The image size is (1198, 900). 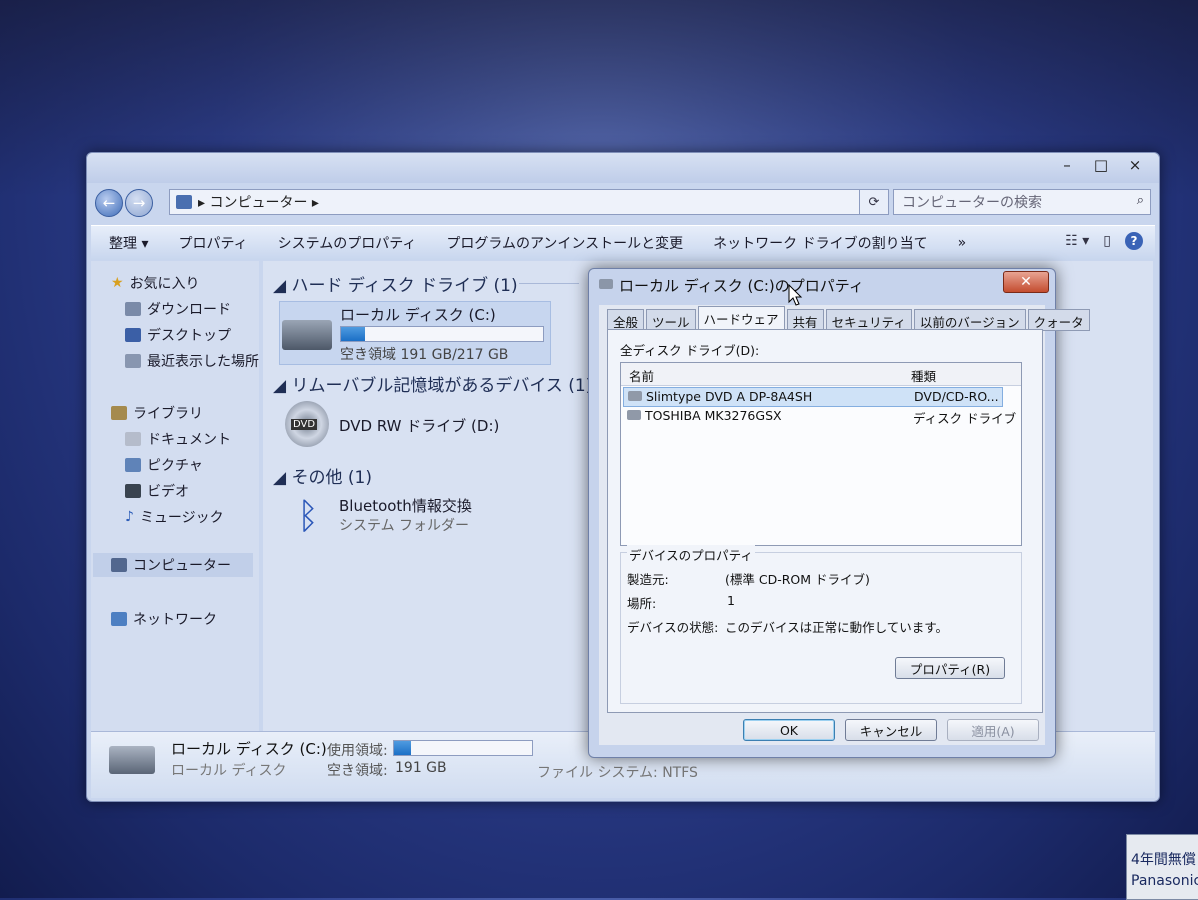 What do you see at coordinates (442, 334) in the screenshot?
I see `capacity-bar` at bounding box center [442, 334].